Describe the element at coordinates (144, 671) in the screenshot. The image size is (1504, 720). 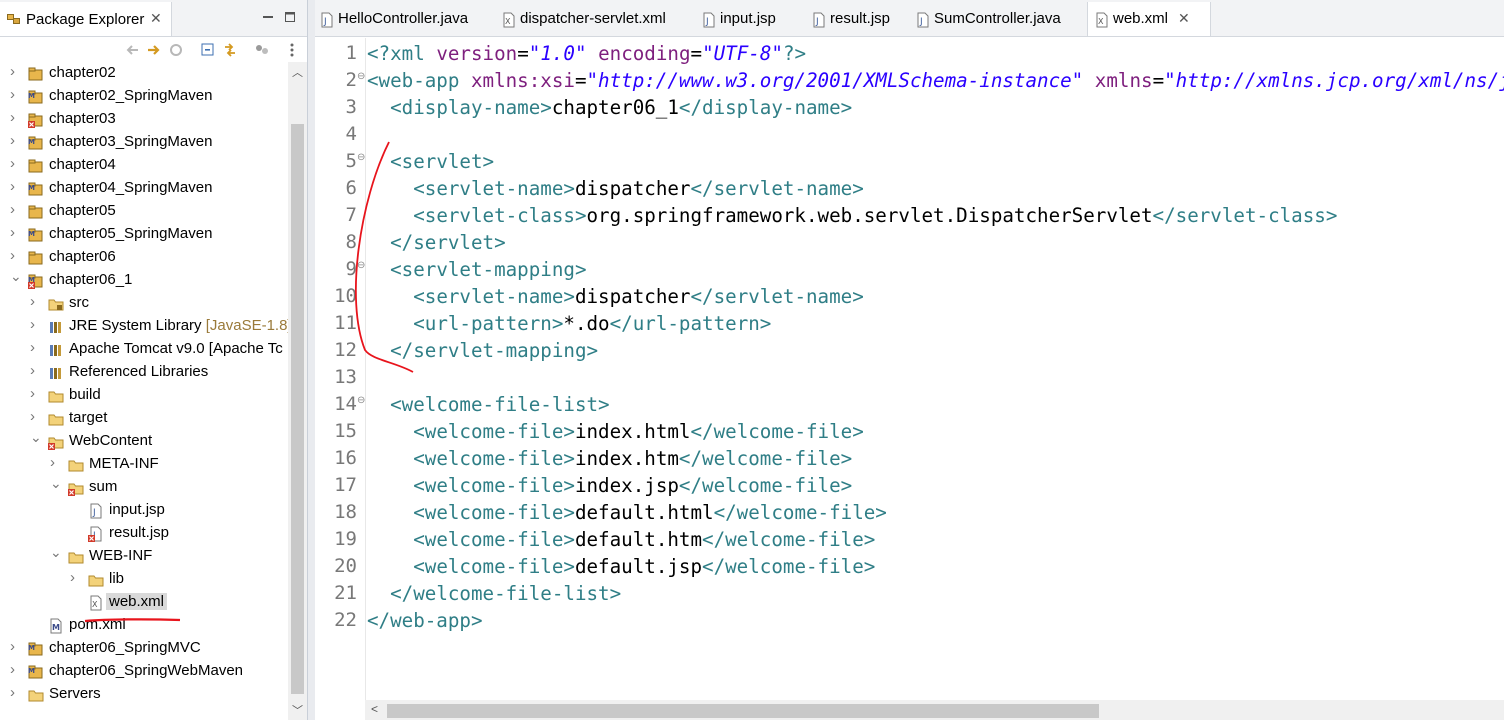
I see `tree-item: › Mchapter06_SpringWebMaven` at that location.